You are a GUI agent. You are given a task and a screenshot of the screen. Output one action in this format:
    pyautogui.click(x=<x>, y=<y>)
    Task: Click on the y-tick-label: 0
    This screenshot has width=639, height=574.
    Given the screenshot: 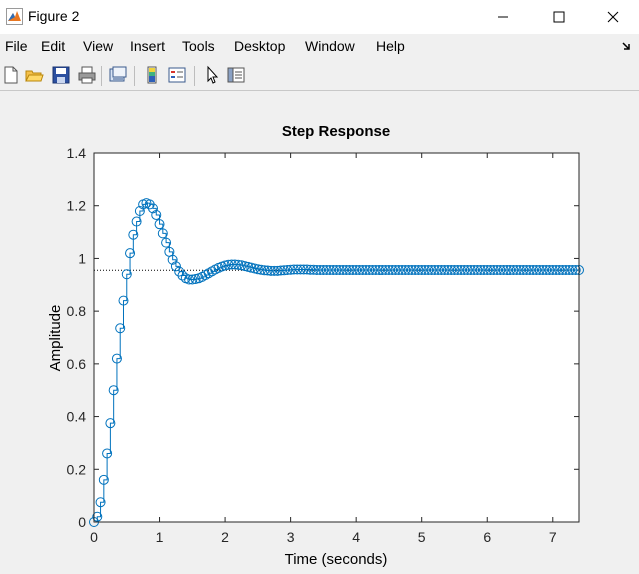 What is the action you would take?
    pyautogui.click(x=82, y=522)
    